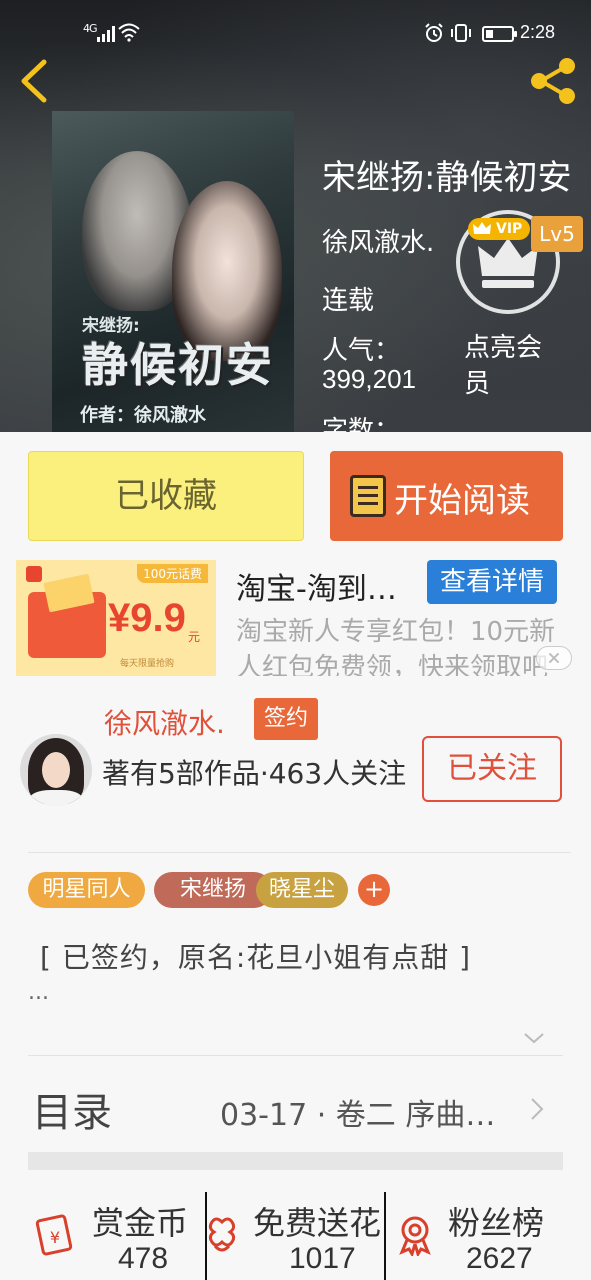 Image resolution: width=591 pixels, height=1280 pixels. What do you see at coordinates (143, 1258) in the screenshot?
I see `stat-value: 478` at bounding box center [143, 1258].